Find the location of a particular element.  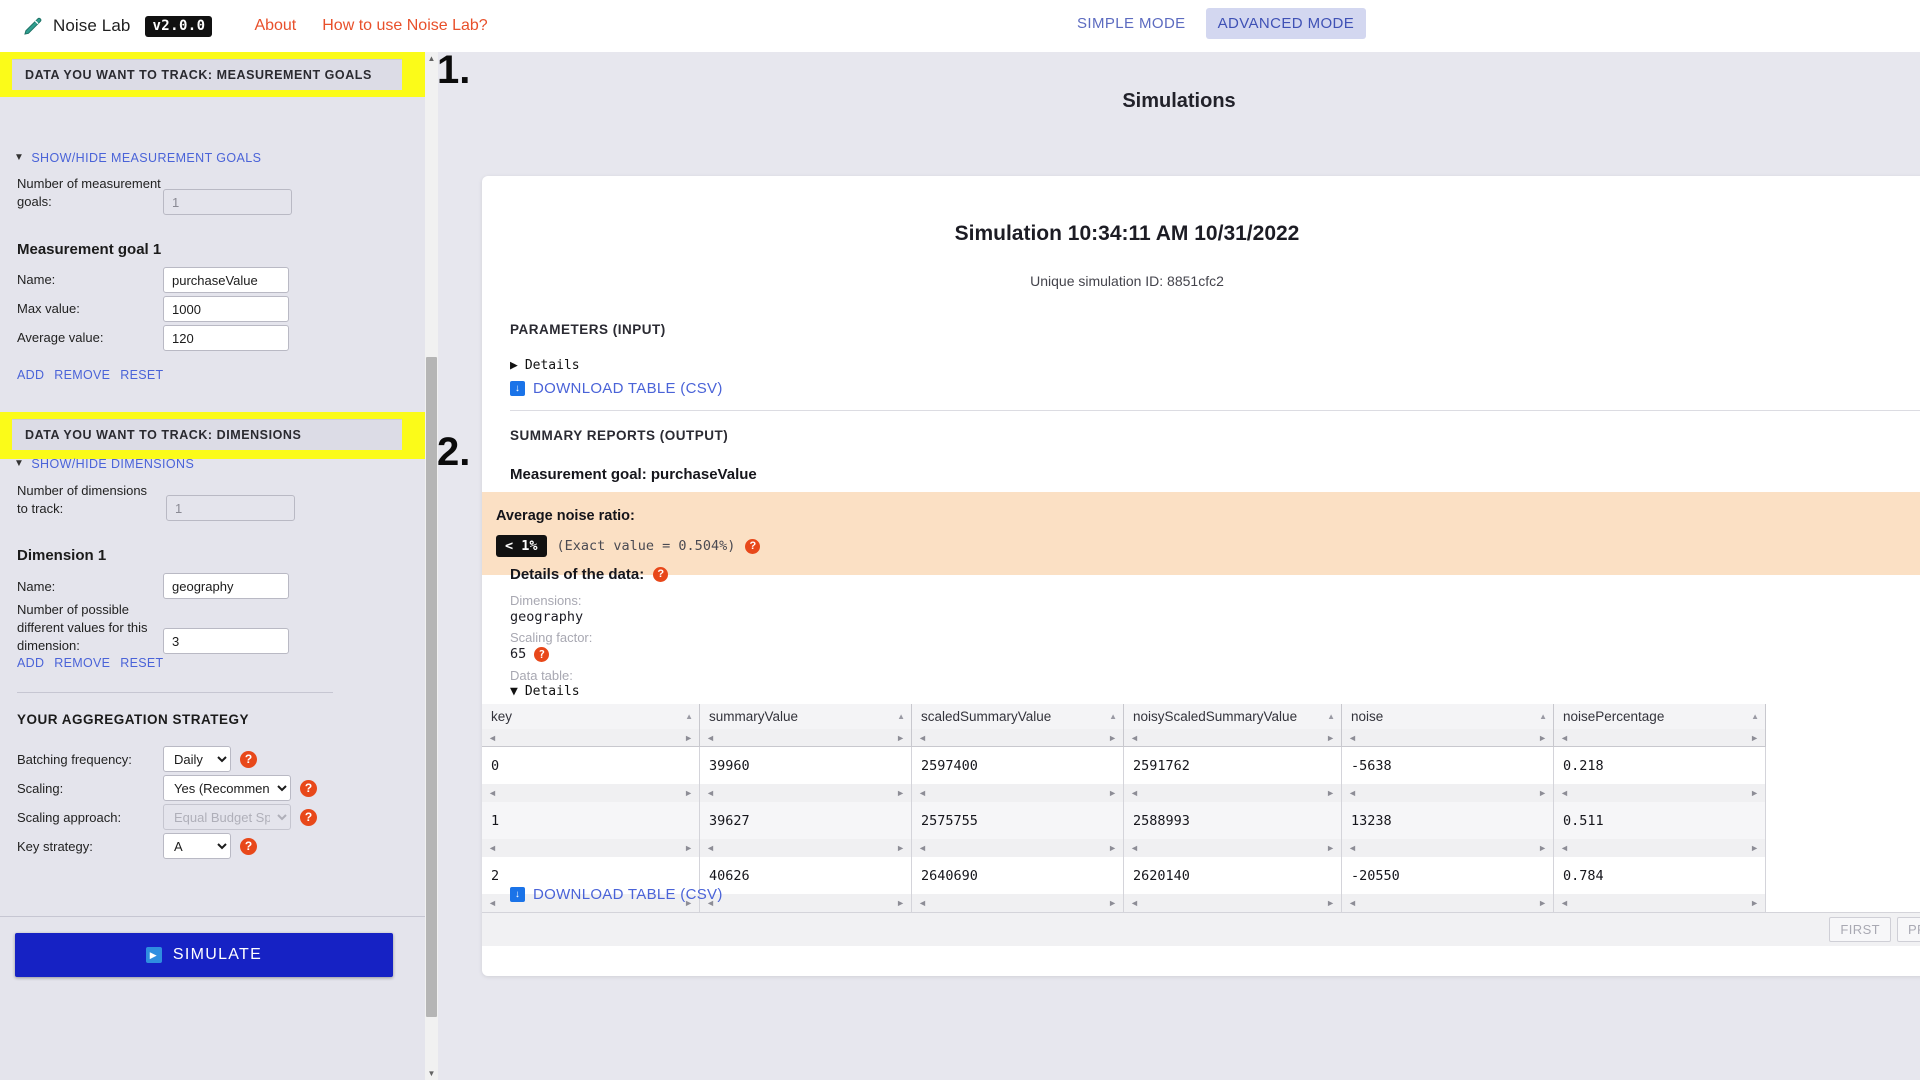

column-scroll-scaledSummaryValue: ◄ ► is located at coordinates (1018, 738).